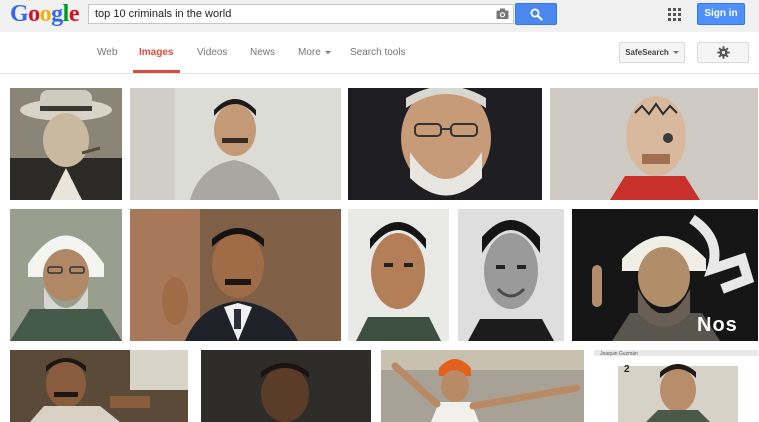  Describe the element at coordinates (502, 14) in the screenshot. I see `camera-icon` at that location.